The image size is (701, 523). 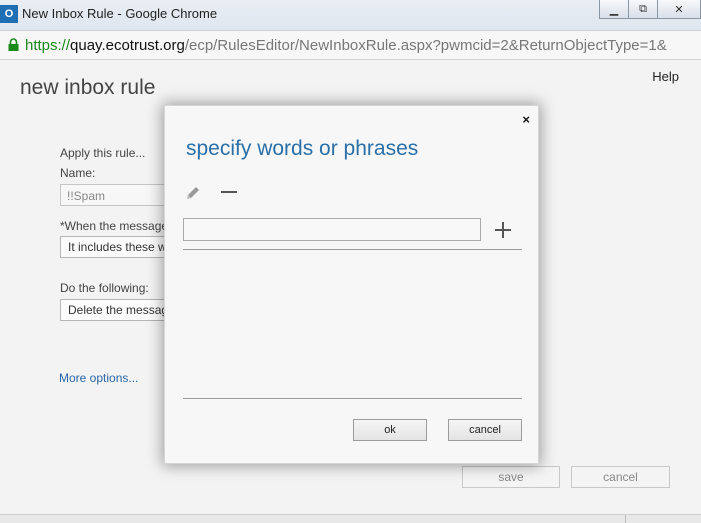 I want to click on window-controls: ▁ ⧉ ✕, so click(x=650, y=10).